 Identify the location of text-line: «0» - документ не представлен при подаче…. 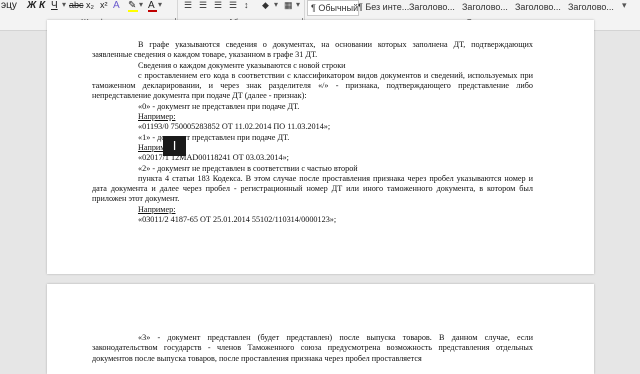
(219, 106).